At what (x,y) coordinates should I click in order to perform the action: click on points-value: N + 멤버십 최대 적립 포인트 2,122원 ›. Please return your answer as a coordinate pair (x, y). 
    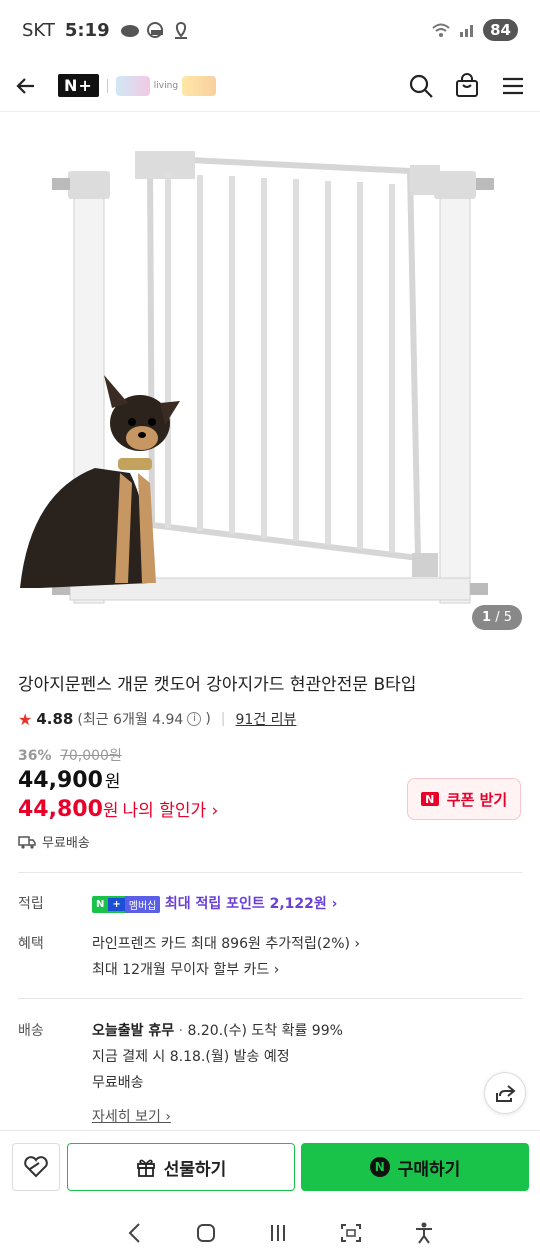
    Looking at the image, I should click on (214, 903).